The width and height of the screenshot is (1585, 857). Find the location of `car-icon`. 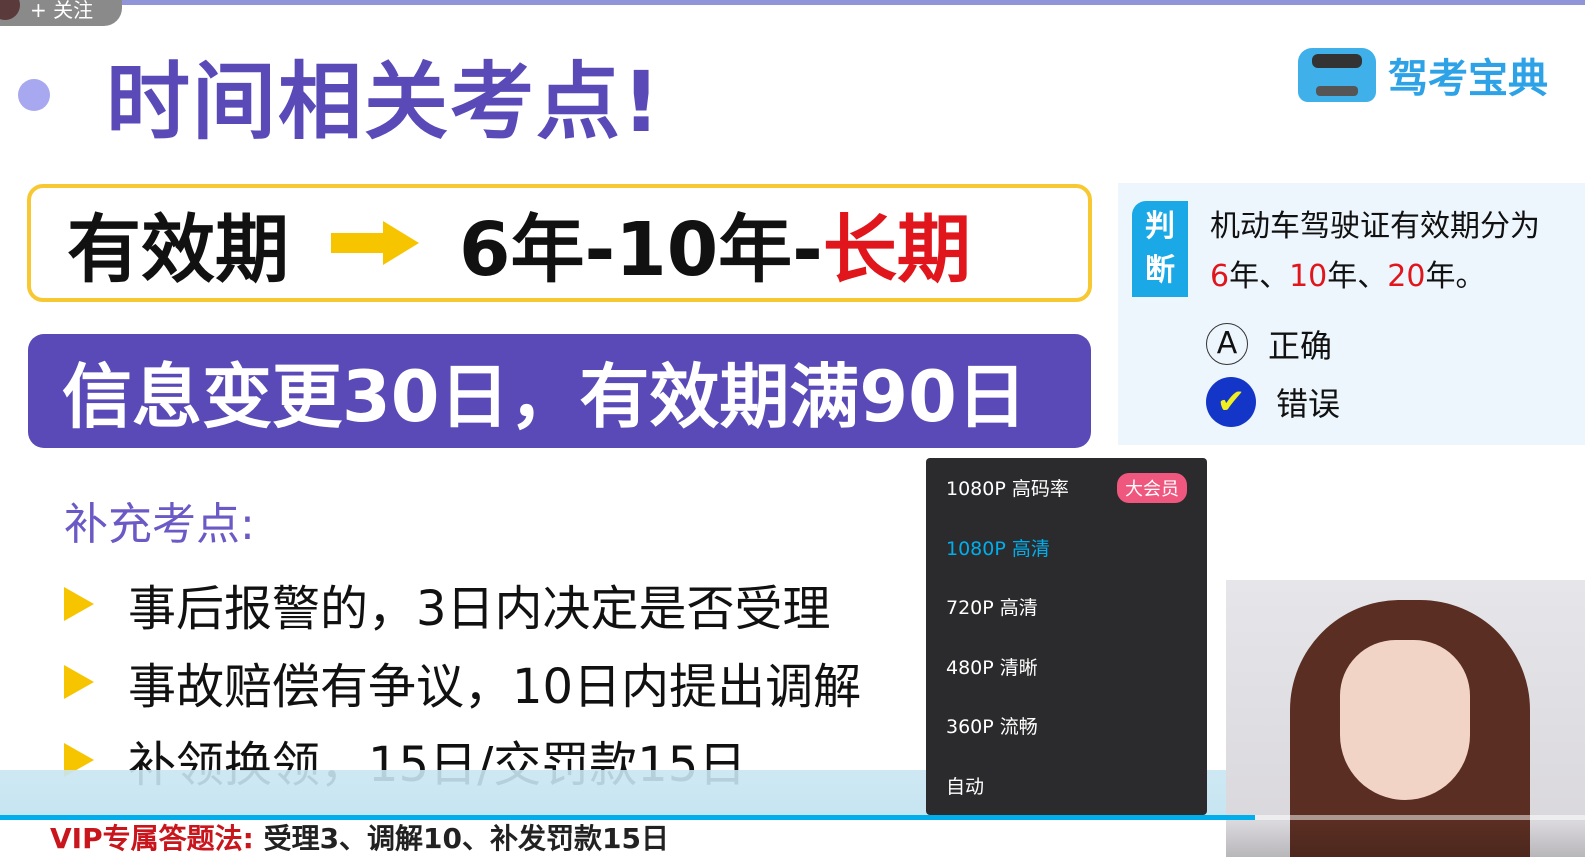

car-icon is located at coordinates (1337, 75).